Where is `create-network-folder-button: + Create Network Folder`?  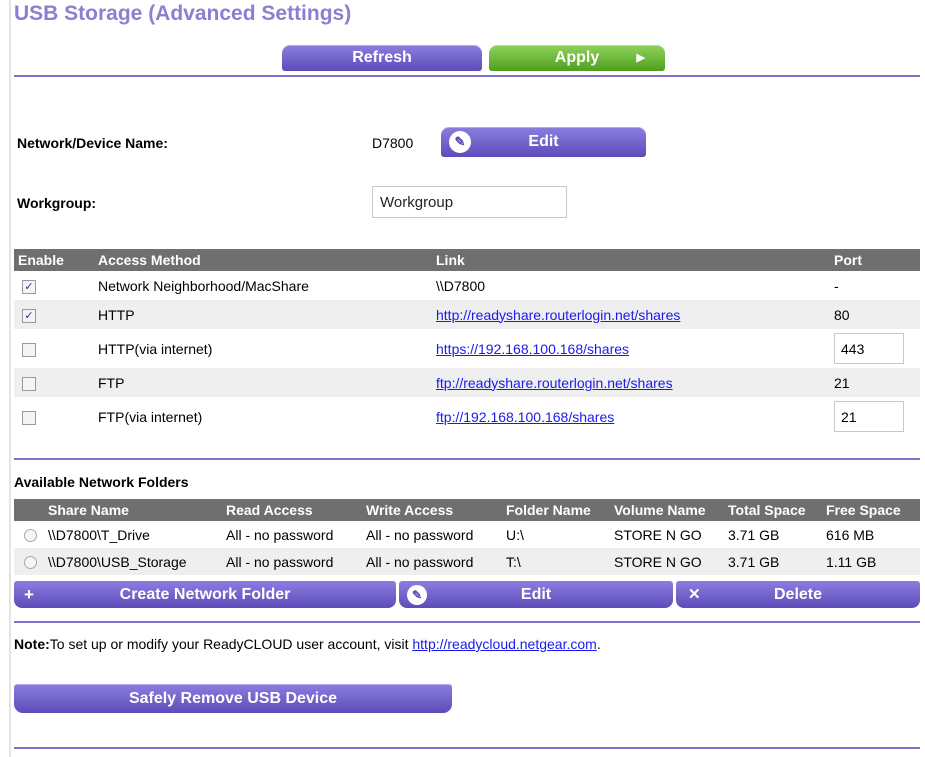 create-network-folder-button: + Create Network Folder is located at coordinates (205, 594).